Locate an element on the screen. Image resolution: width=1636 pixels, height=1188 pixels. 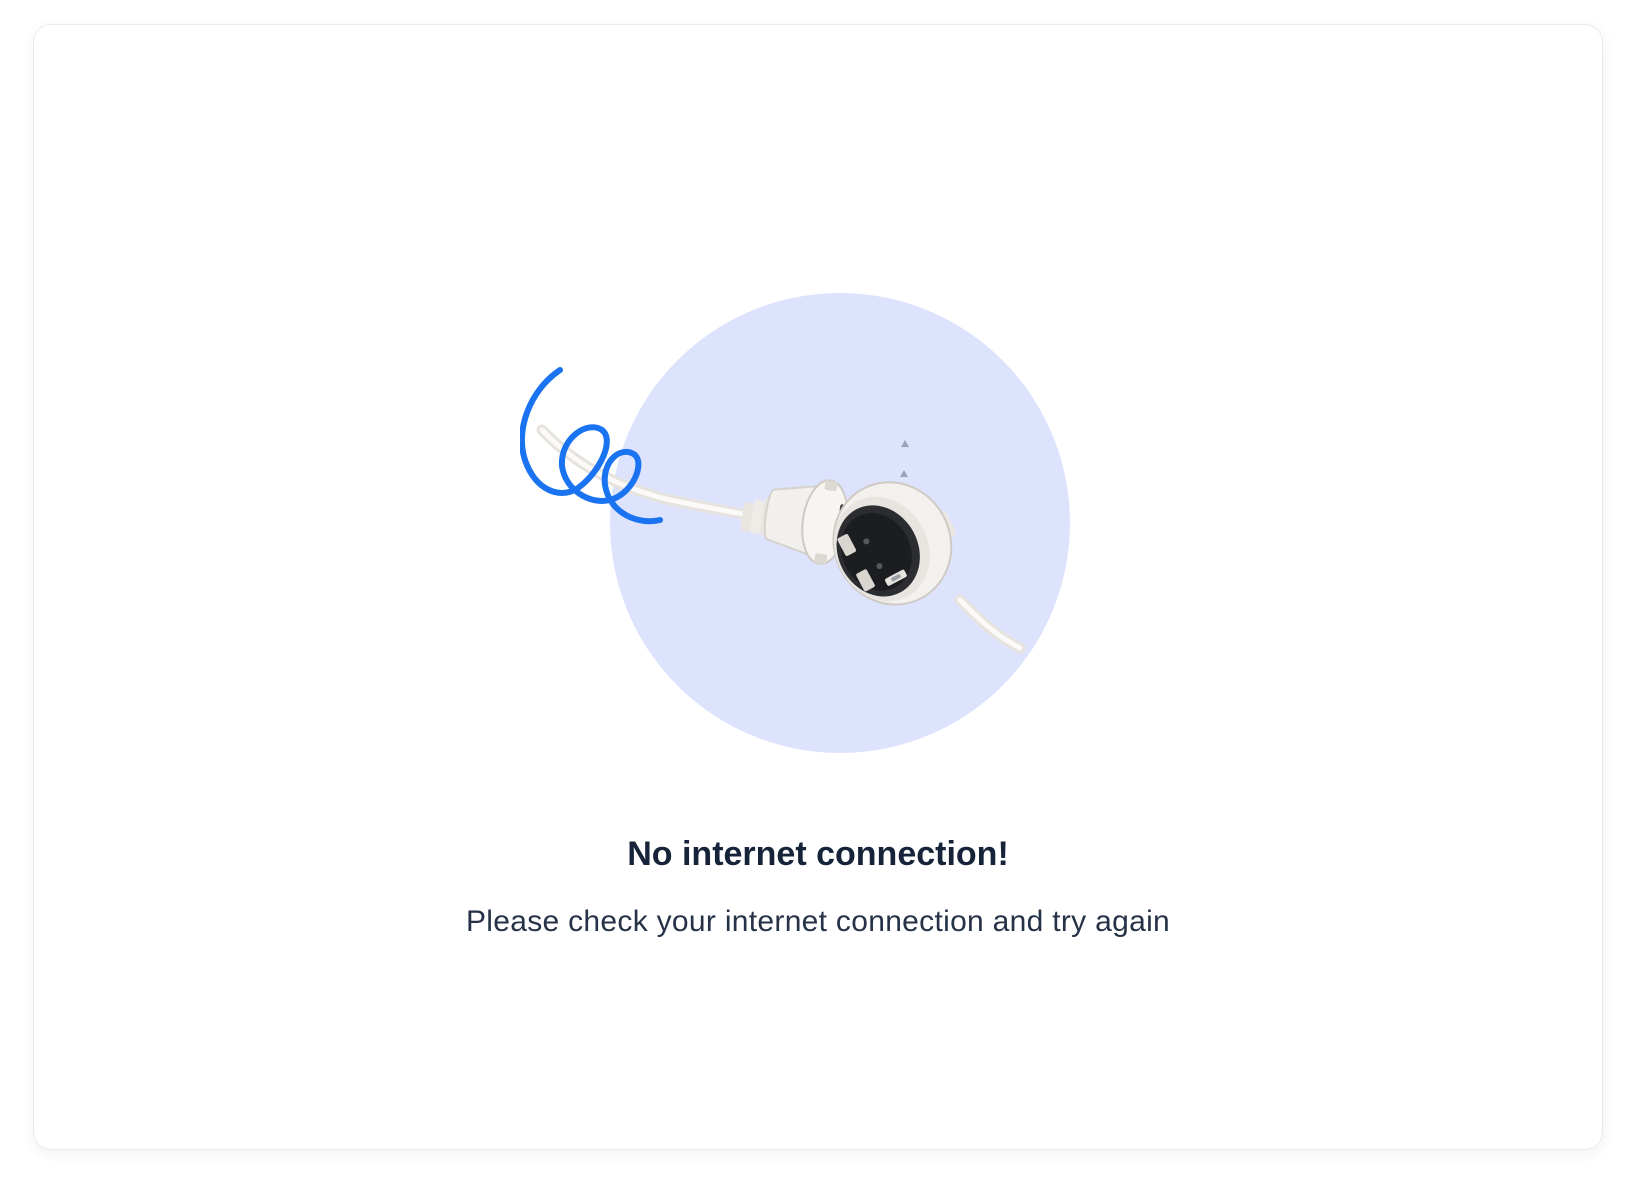
unplugged-cable-icon is located at coordinates (795, 523).